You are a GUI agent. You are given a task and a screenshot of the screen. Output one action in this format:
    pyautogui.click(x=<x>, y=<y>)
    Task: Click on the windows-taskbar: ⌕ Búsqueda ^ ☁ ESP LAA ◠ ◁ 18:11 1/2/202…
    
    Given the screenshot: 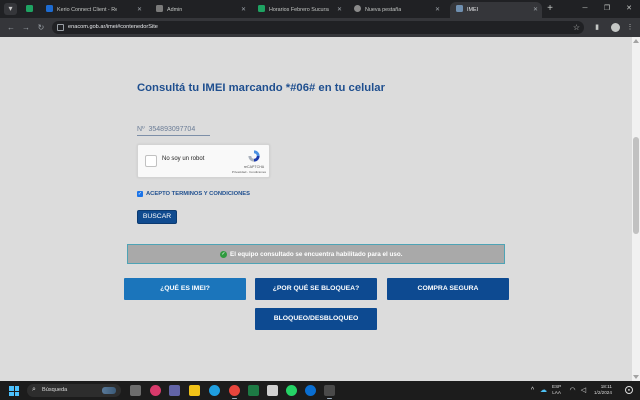 What is the action you would take?
    pyautogui.click(x=320, y=390)
    